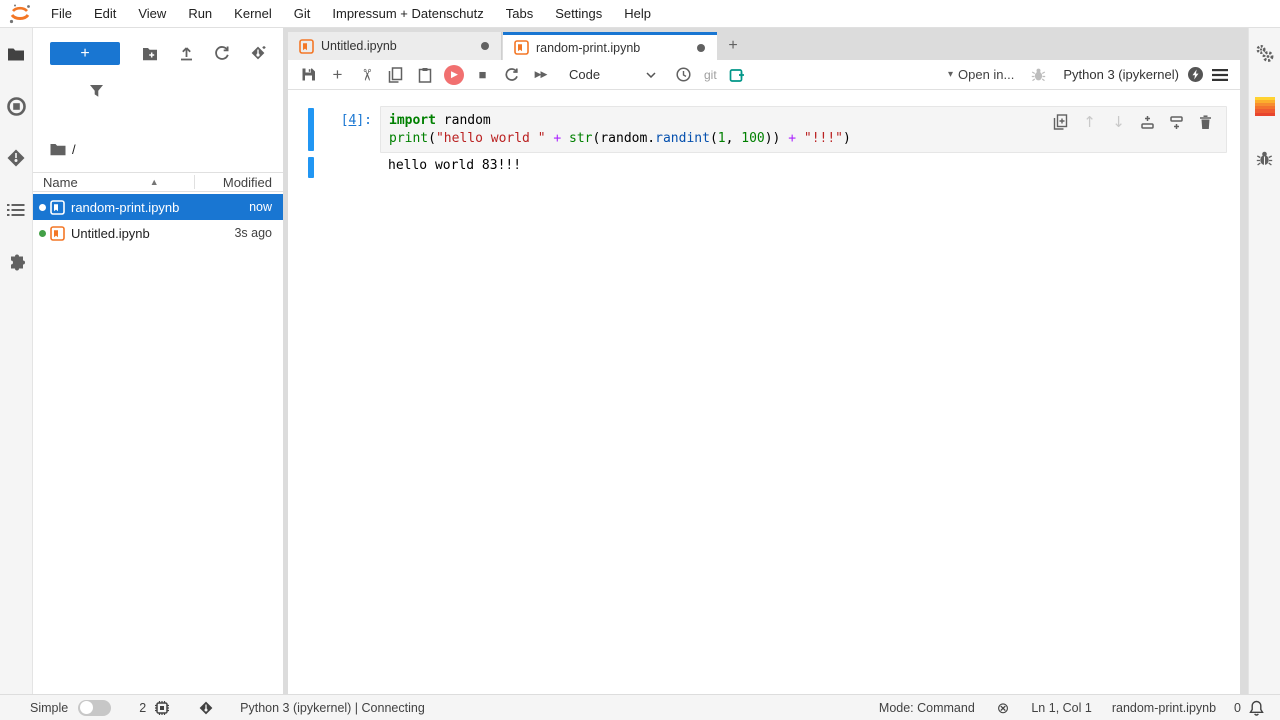 Image resolution: width=1280 pixels, height=720 pixels. I want to click on column-modified: Modified, so click(239, 182).